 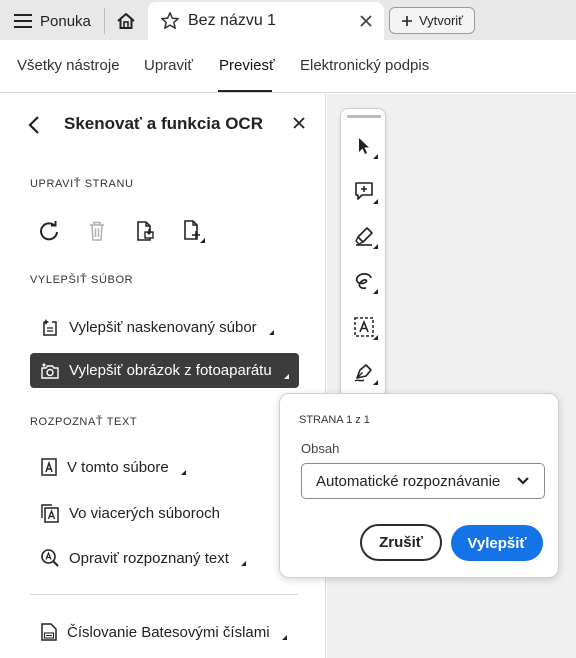 I want to click on content-type-select: Automatické rozpoznávanie, so click(x=423, y=481).